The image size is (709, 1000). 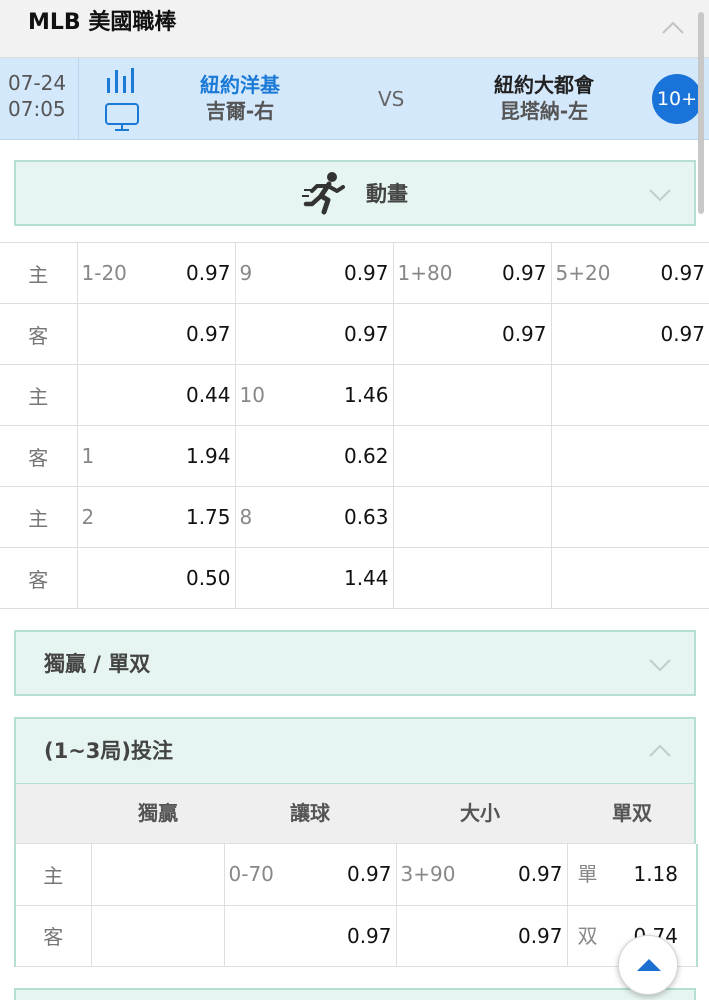 I want to click on table-row: 主 1-20 0.97 9 0.97 1+80 0.97 5+20 0.97, so click(x=354, y=273).